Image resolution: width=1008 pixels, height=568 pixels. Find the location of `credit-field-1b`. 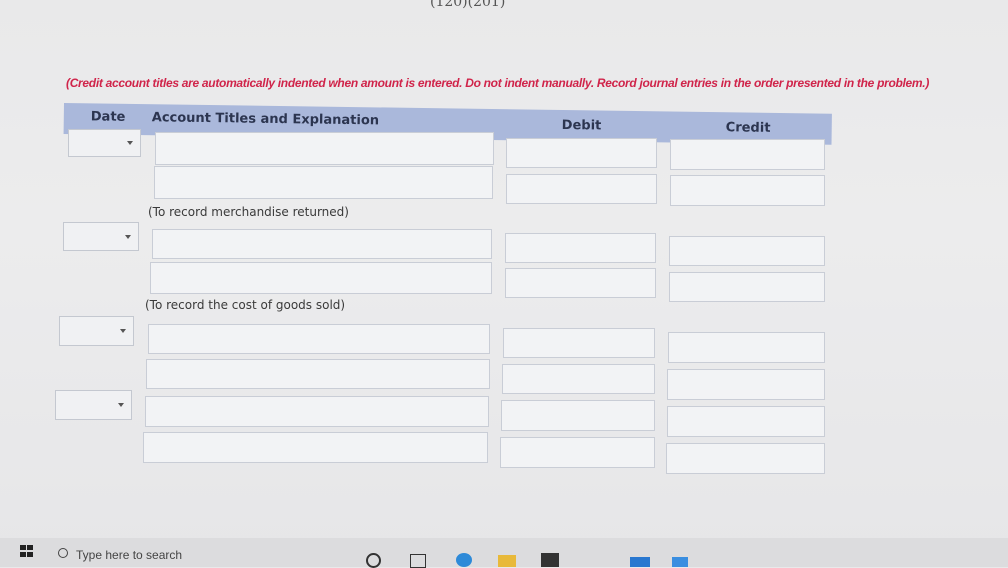

credit-field-1b is located at coordinates (747, 190).